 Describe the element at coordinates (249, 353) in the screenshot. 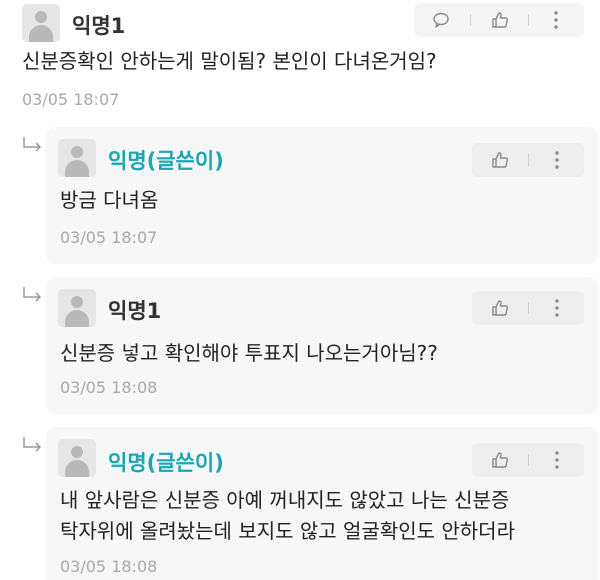

I see `reply-text-line: 신분증 넣고 확인해야 투표지 나오는거아님??` at that location.